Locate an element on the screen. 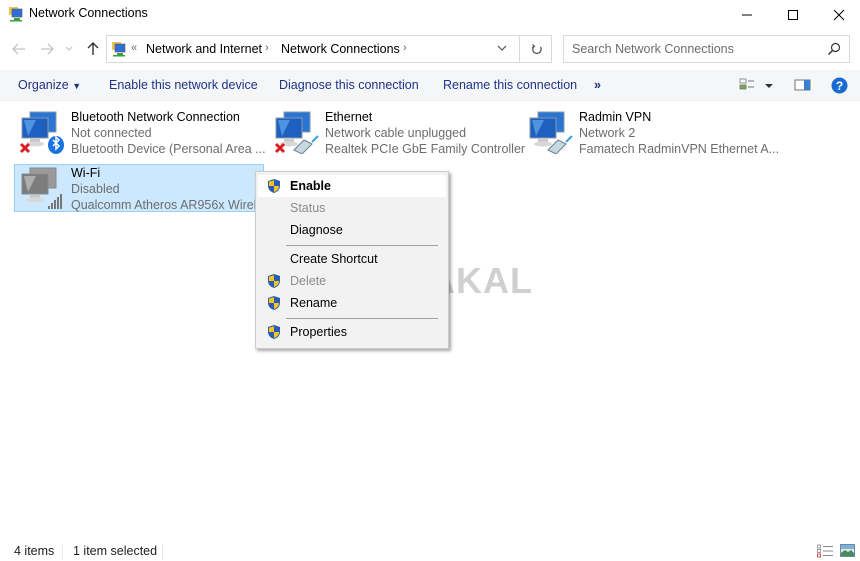 The width and height of the screenshot is (860, 561). connection-device: Realtek PCIe GbE Family Controller is located at coordinates (425, 149).